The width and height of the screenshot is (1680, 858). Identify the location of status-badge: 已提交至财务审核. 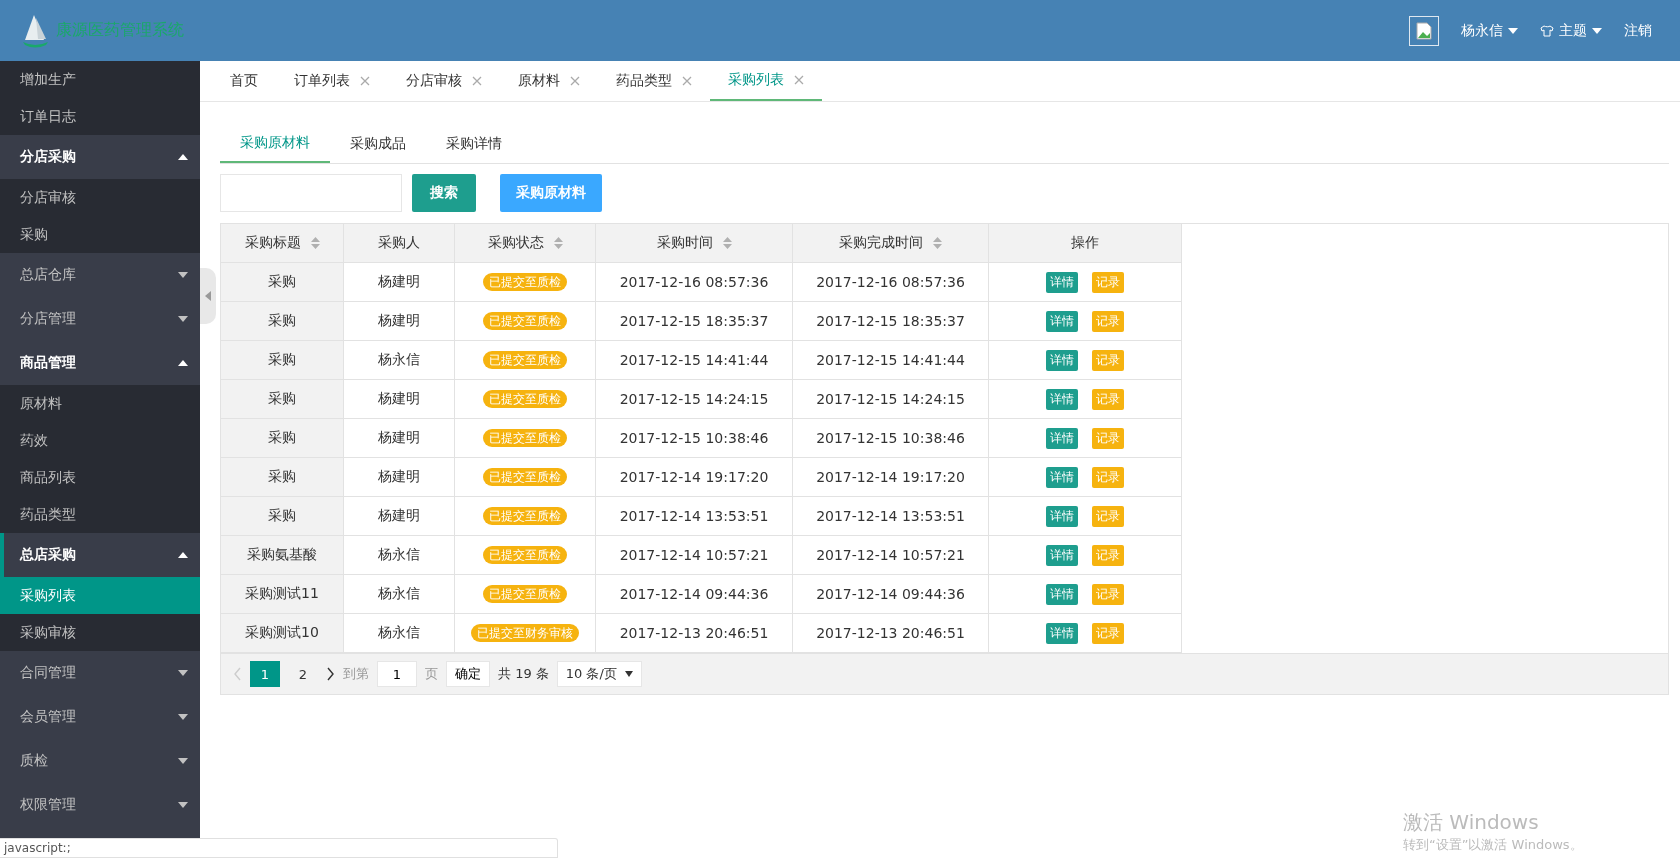
(525, 633).